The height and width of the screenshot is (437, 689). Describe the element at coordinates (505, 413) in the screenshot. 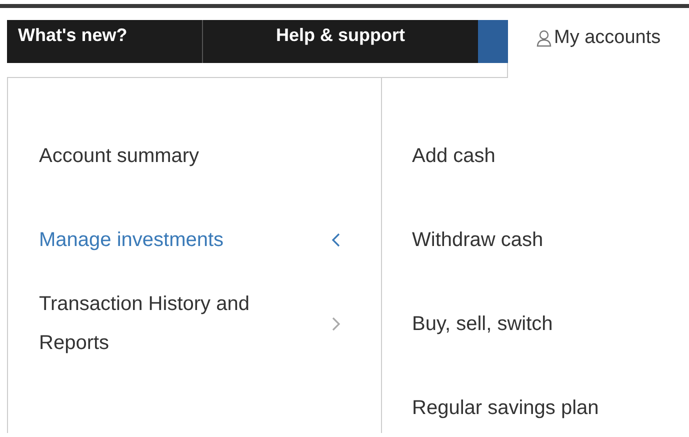

I see `submenu-item: Regular savings plan` at that location.